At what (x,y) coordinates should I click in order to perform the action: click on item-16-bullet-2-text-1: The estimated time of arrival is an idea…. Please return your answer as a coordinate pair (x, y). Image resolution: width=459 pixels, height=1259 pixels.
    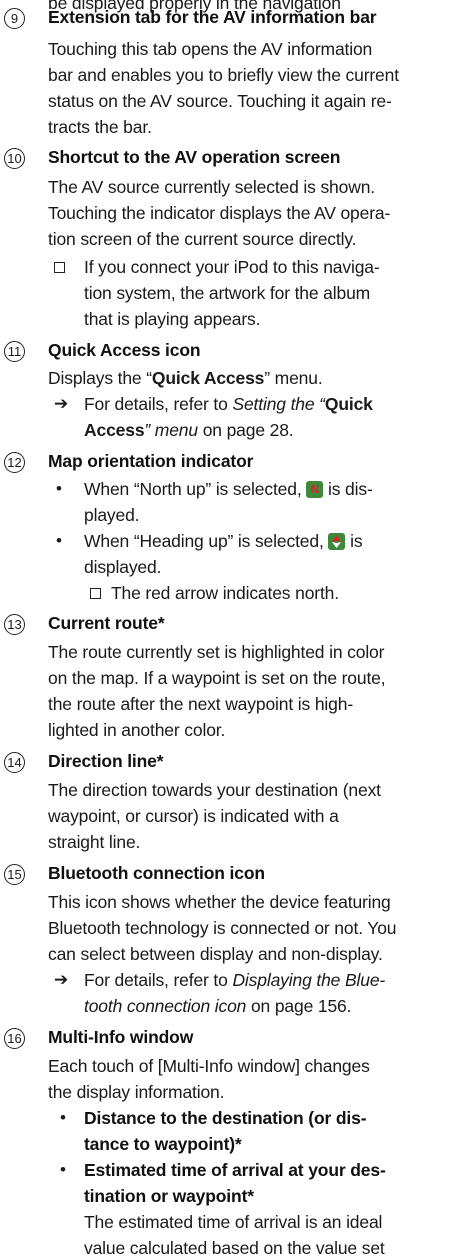
    Looking at the image, I should click on (233, 1222).